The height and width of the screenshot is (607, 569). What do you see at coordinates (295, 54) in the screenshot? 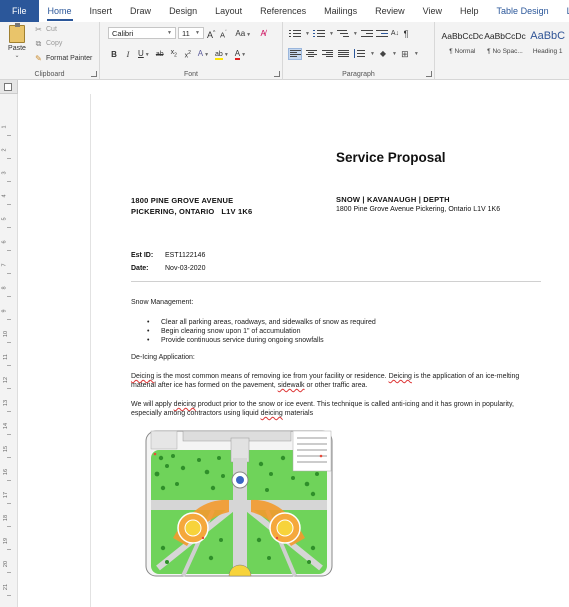
I see `align-left-icon` at bounding box center [295, 54].